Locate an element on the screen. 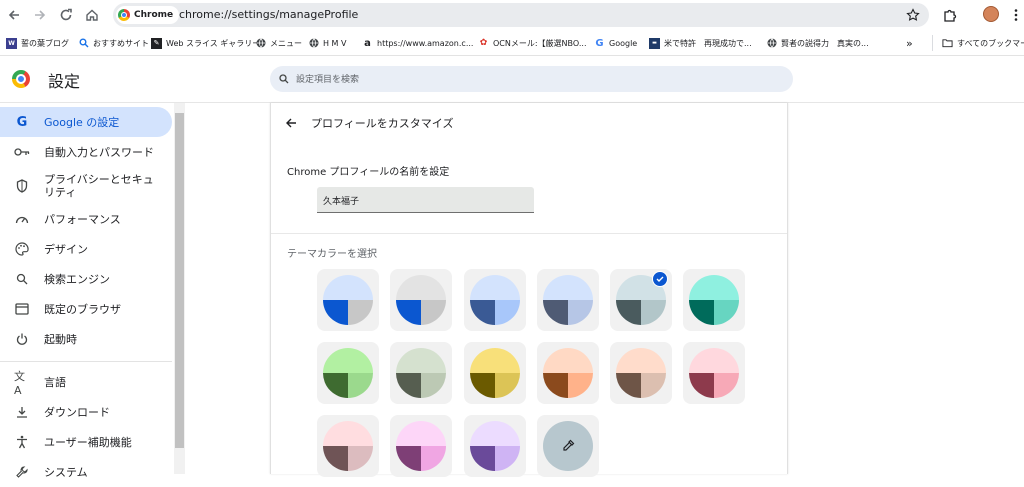 This screenshot has height=487, width=1024. wrench-icon is located at coordinates (22, 472).